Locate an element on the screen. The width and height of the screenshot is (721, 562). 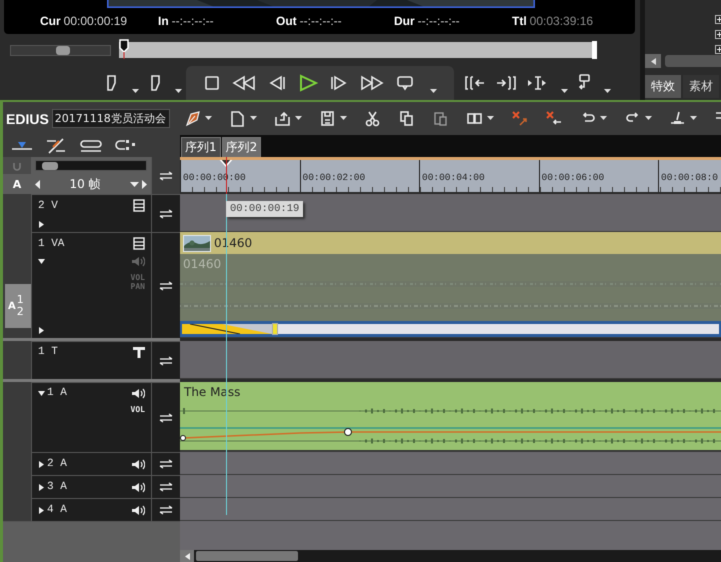
link-icon is located at coordinates (56, 146).